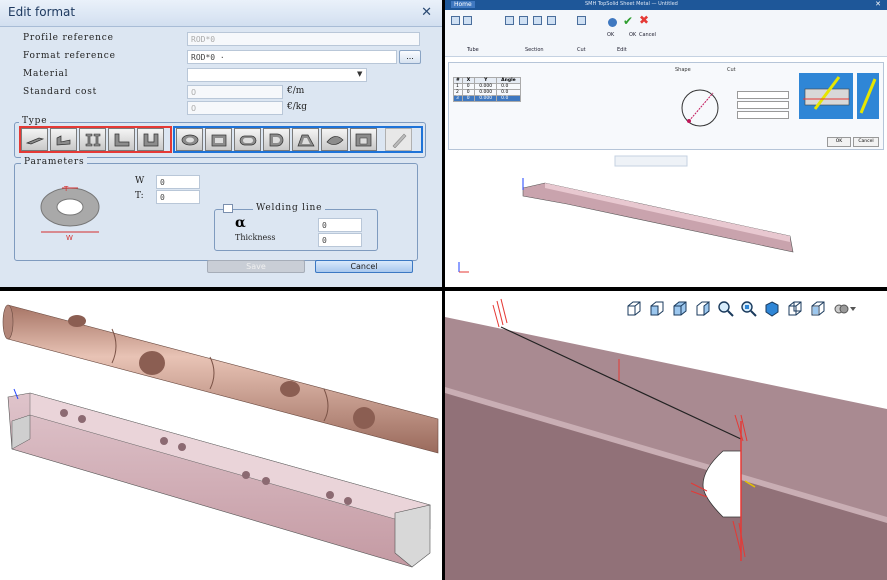 Image resolution: width=887 pixels, height=580 pixels. Describe the element at coordinates (35, 121) in the screenshot. I see `type-group-title: Type` at that location.